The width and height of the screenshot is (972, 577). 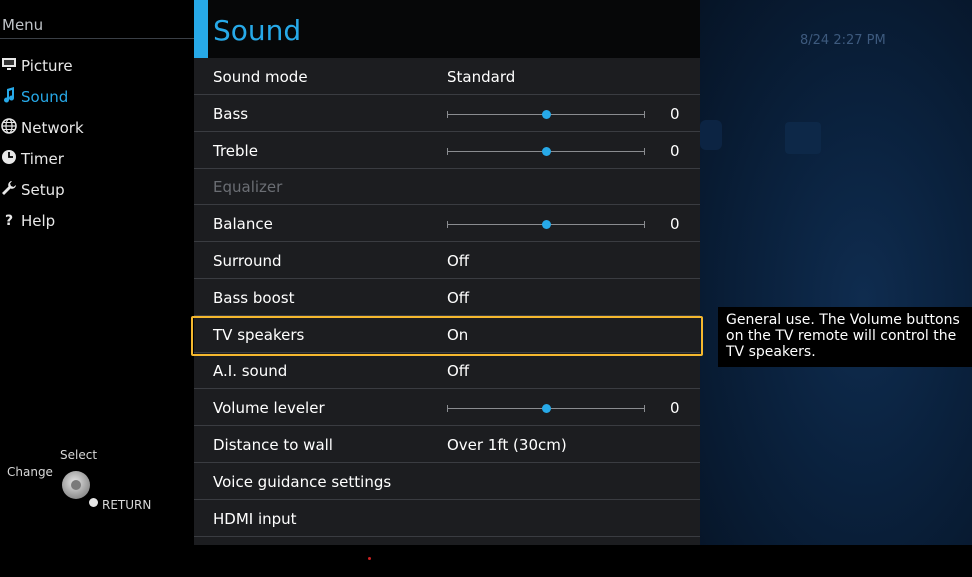 What do you see at coordinates (250, 371) in the screenshot?
I see `setting-label: A.I. sound` at bounding box center [250, 371].